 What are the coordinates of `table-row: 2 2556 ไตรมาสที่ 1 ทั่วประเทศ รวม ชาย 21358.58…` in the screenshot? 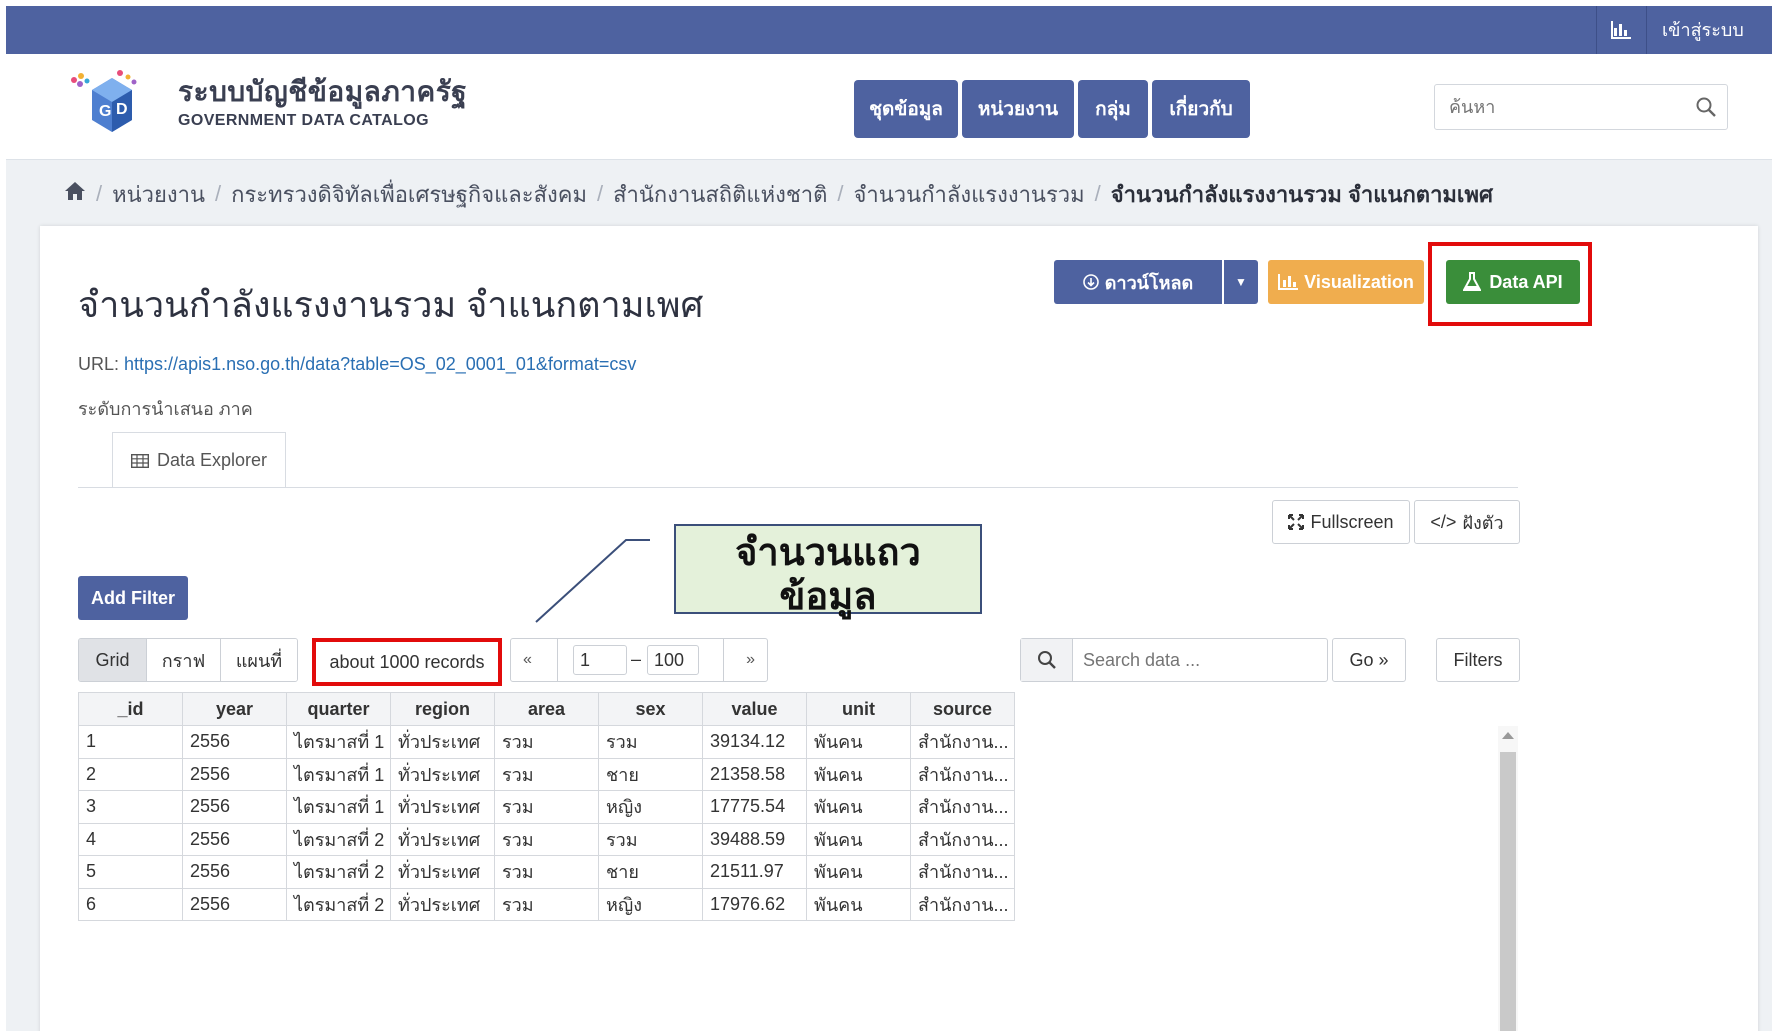 It's located at (546, 774).